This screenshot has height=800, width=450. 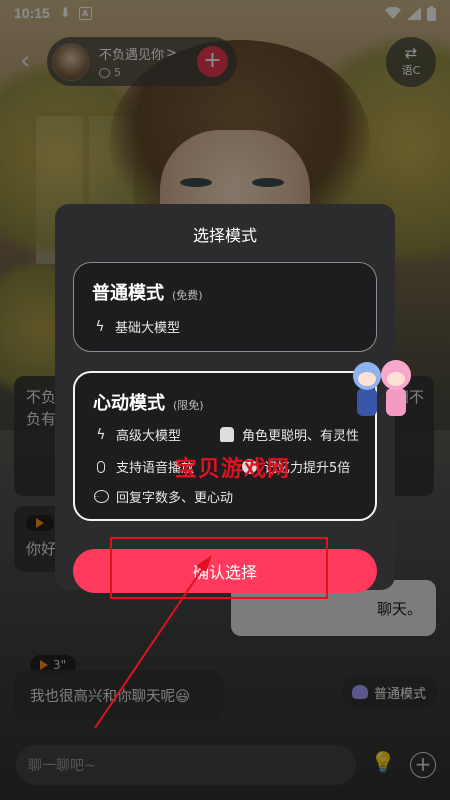 What do you see at coordinates (101, 497) in the screenshot?
I see `smile-chat-icon: ‥` at bounding box center [101, 497].